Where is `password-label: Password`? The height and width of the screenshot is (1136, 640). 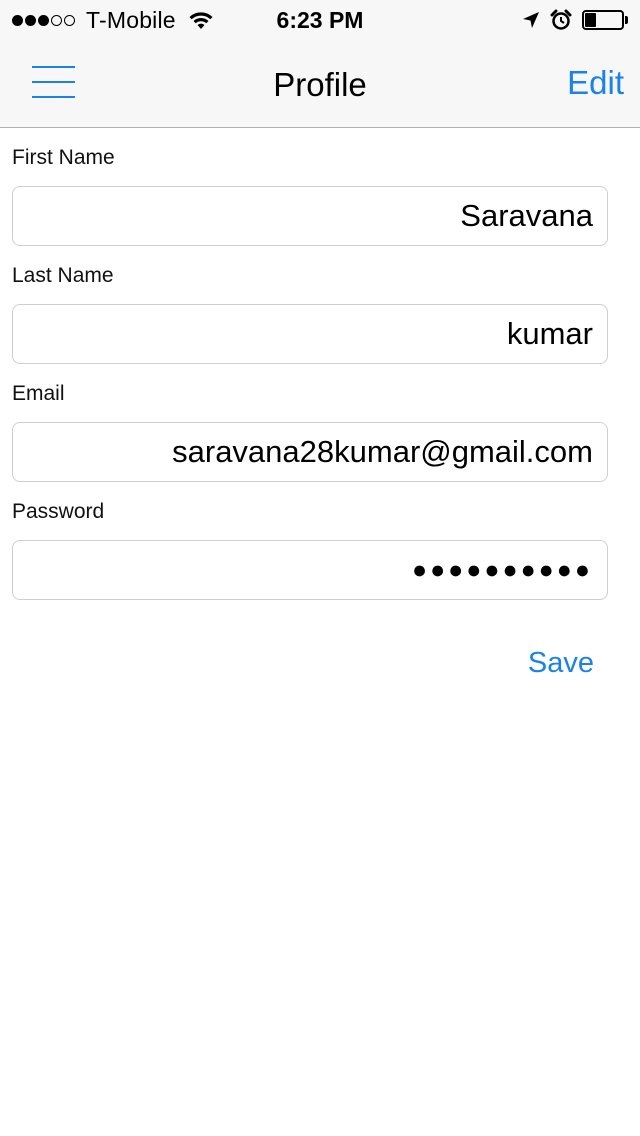
password-label: Password is located at coordinates (58, 511).